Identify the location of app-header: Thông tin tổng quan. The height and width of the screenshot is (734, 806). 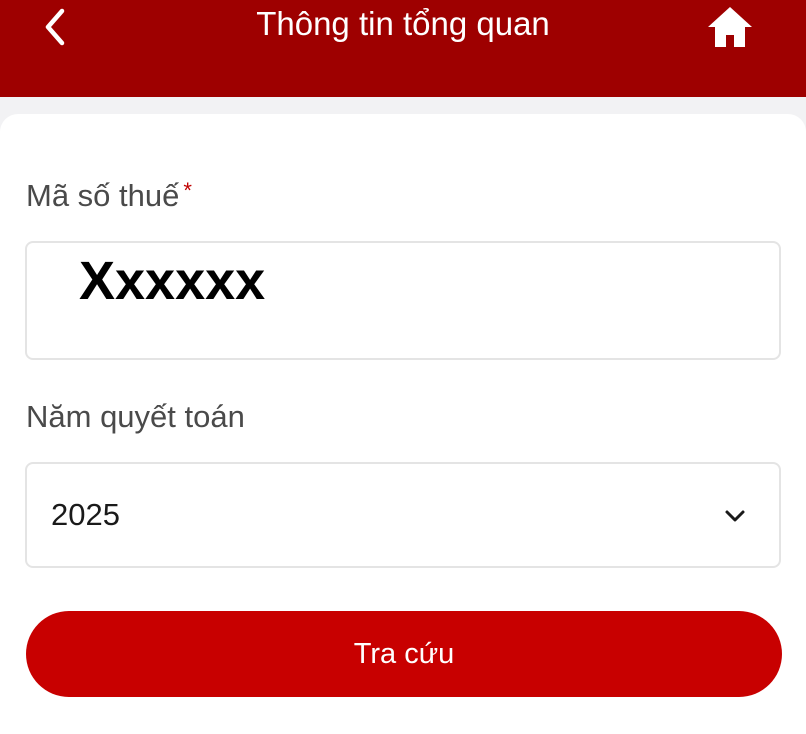
(403, 48).